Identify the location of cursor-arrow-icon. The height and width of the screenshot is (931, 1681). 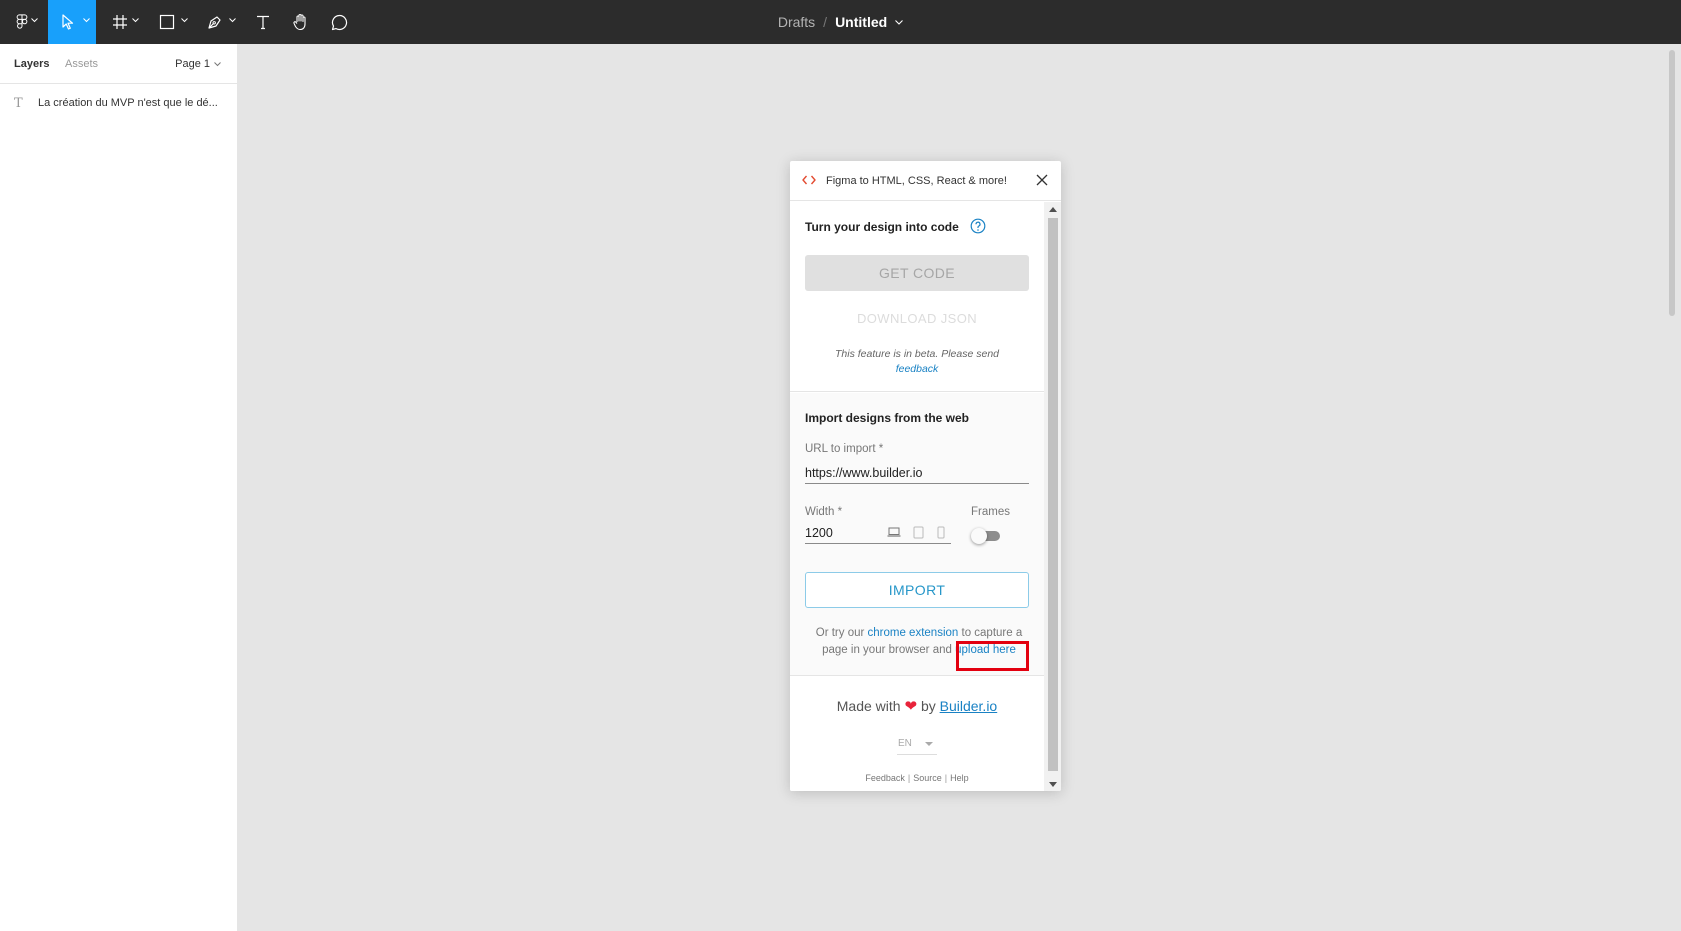
(68, 22).